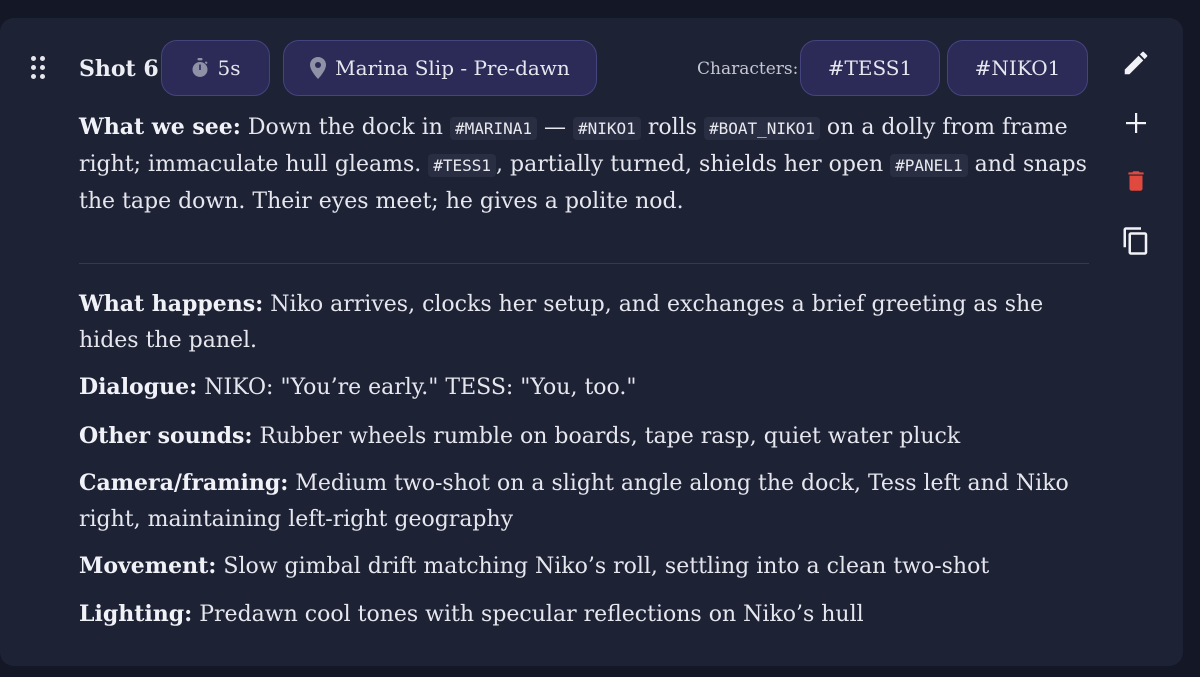  What do you see at coordinates (318, 68) in the screenshot?
I see `map-pin-icon` at bounding box center [318, 68].